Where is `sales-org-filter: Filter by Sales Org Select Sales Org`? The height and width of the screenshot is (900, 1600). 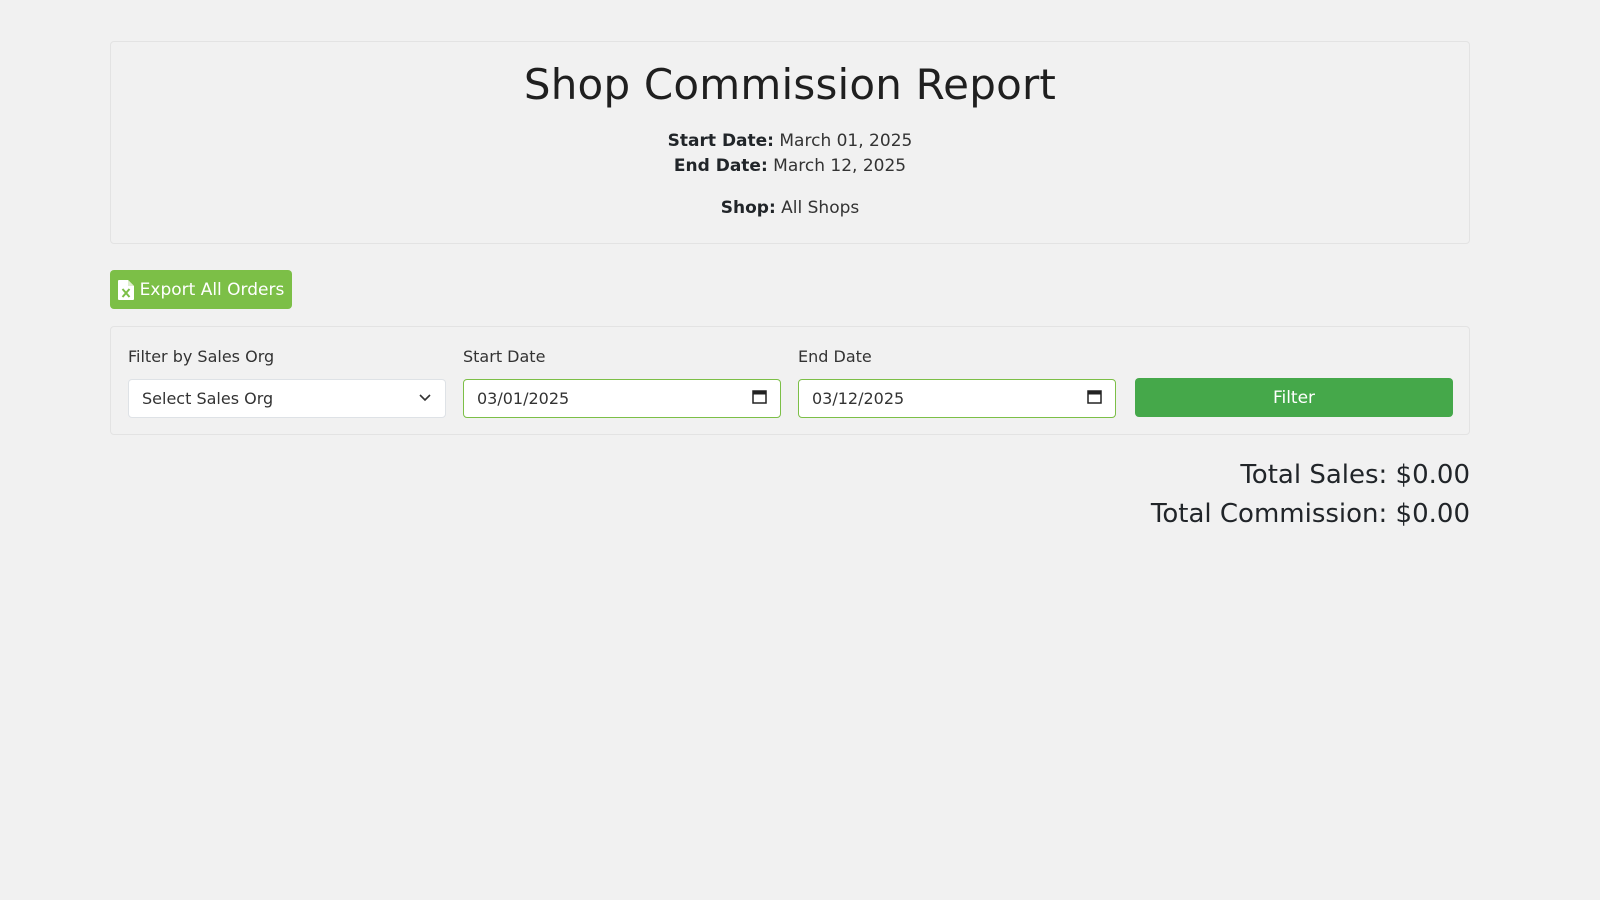 sales-org-filter: Filter by Sales Org Select Sales Org is located at coordinates (287, 382).